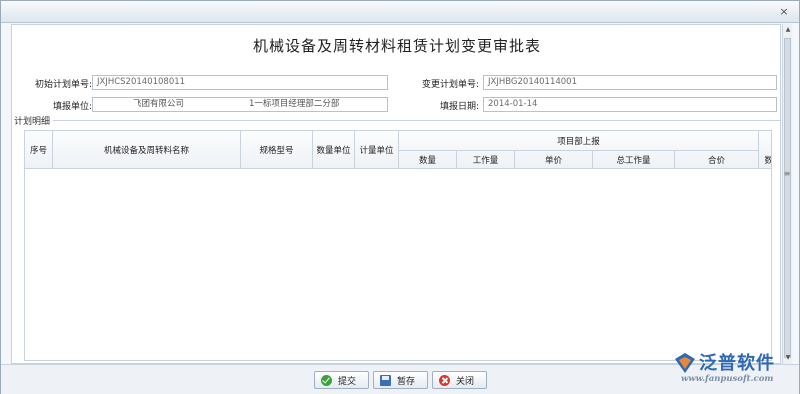  Describe the element at coordinates (377, 150) in the screenshot. I see `col-measure-unit: 计量单位` at that location.